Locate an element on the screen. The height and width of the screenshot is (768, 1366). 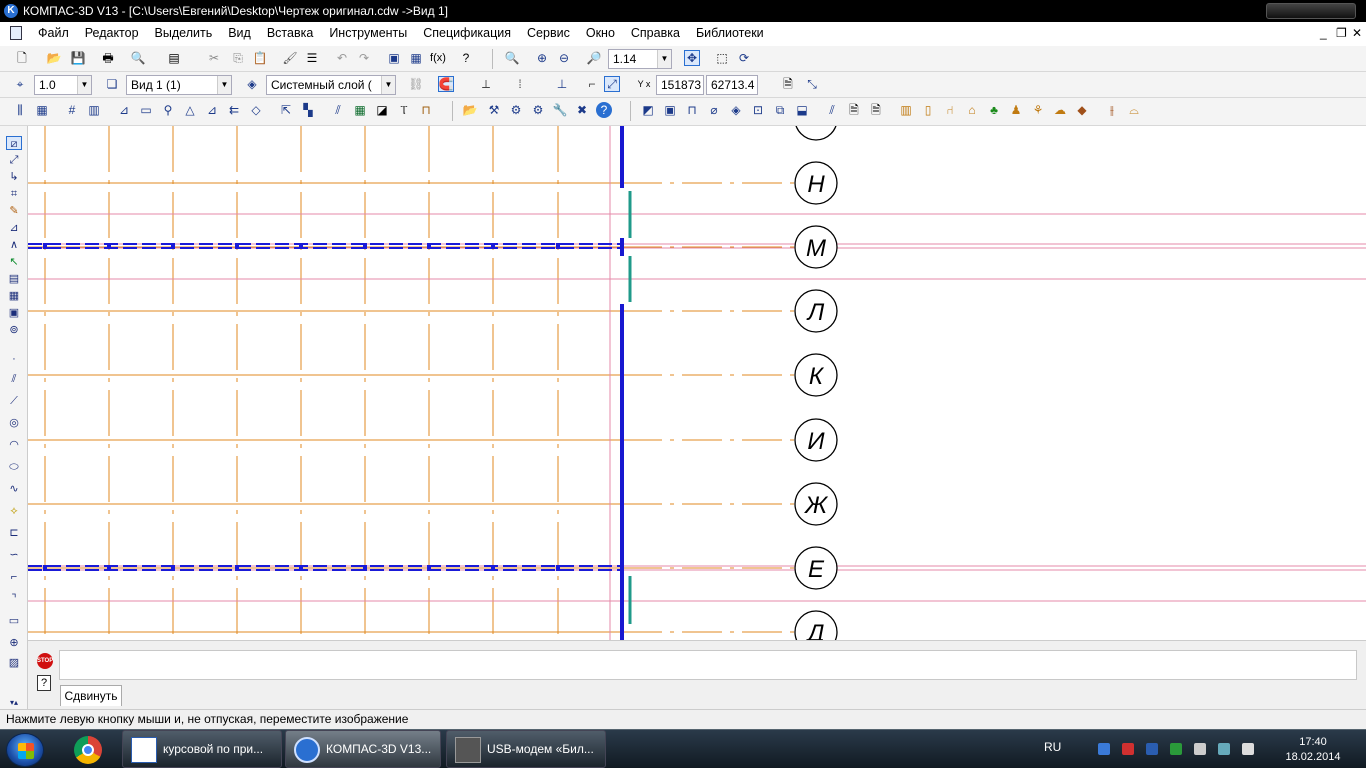
command-field is located at coordinates (708, 665).